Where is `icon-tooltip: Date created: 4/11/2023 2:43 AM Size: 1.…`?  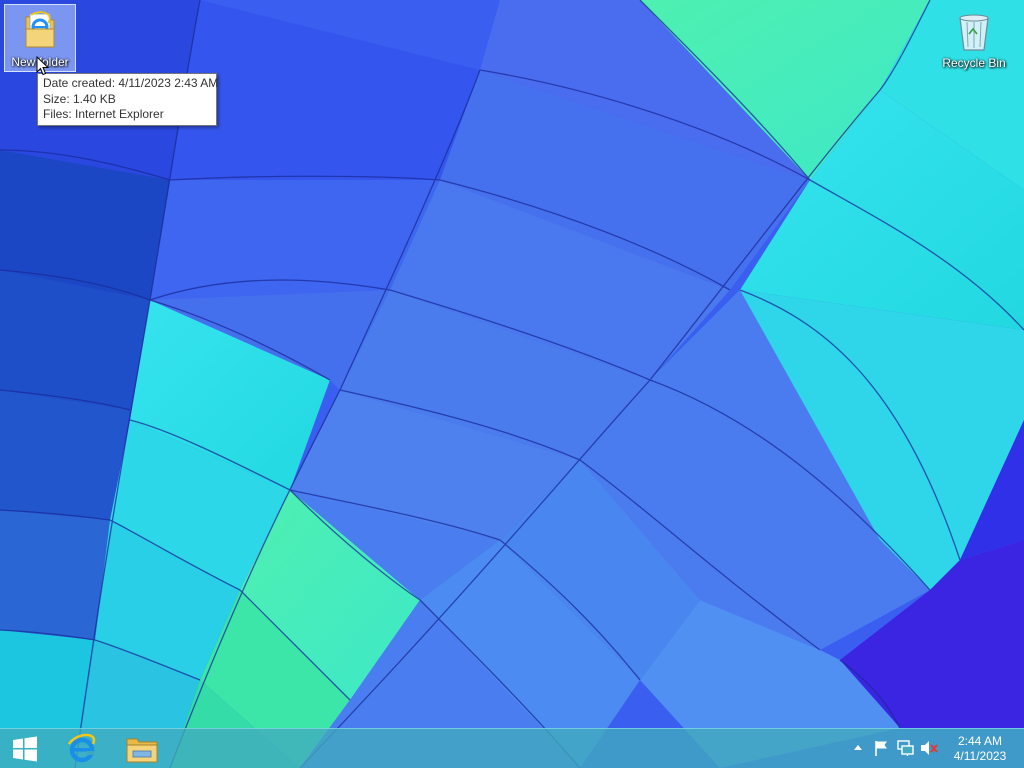 icon-tooltip: Date created: 4/11/2023 2:43 AM Size: 1.… is located at coordinates (128, 99).